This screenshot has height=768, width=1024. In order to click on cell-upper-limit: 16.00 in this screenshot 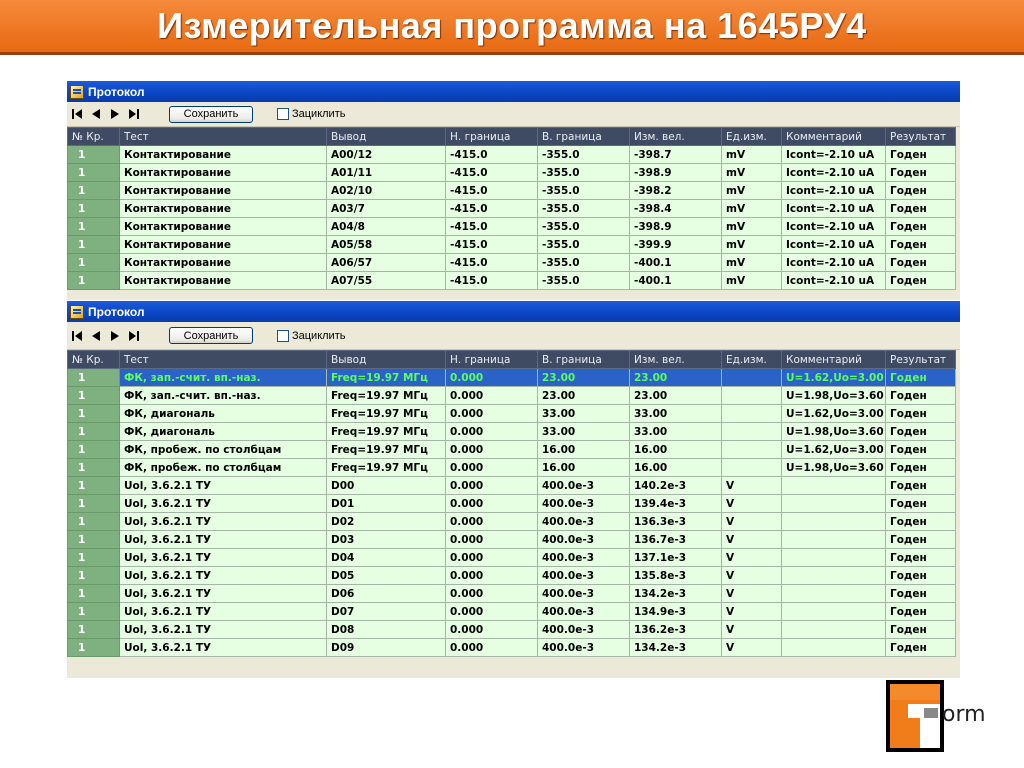, I will do `click(583, 467)`.